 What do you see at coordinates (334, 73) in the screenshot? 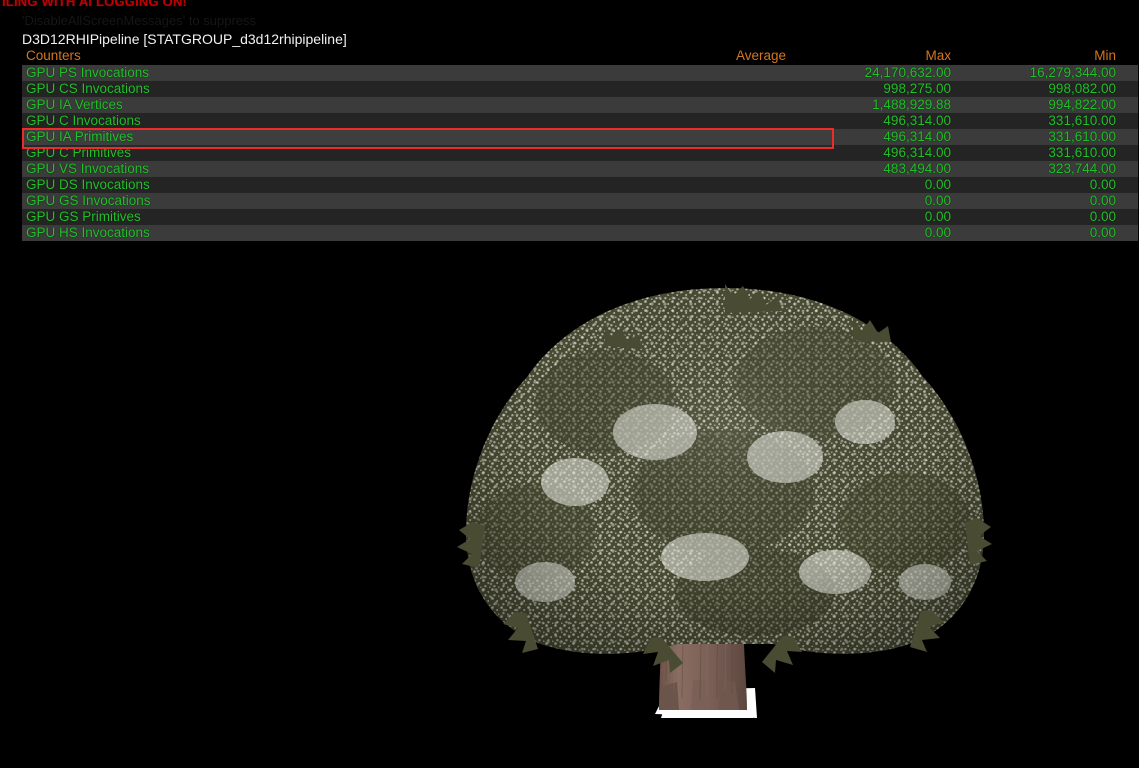
I see `stat-name-cell: GPU PS Invocations` at bounding box center [334, 73].